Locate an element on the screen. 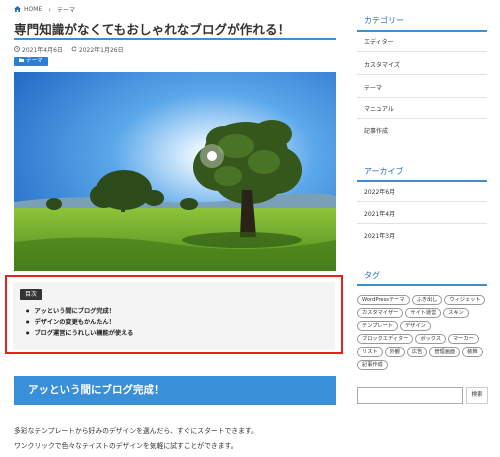 The width and height of the screenshot is (500, 457). search-input is located at coordinates (410, 395).